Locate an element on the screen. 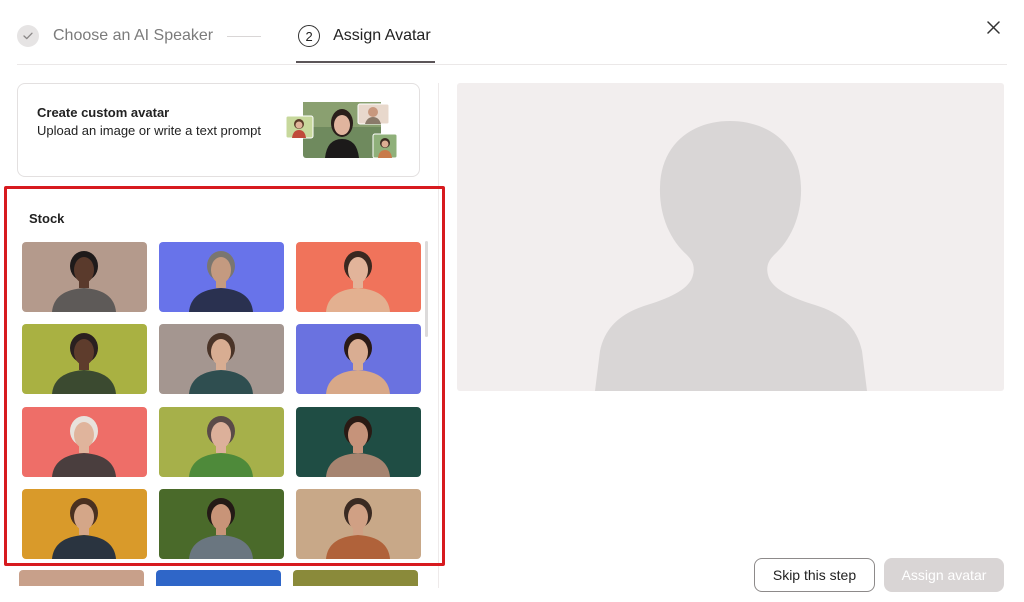  stock-grid-next-row is located at coordinates (219, 578).